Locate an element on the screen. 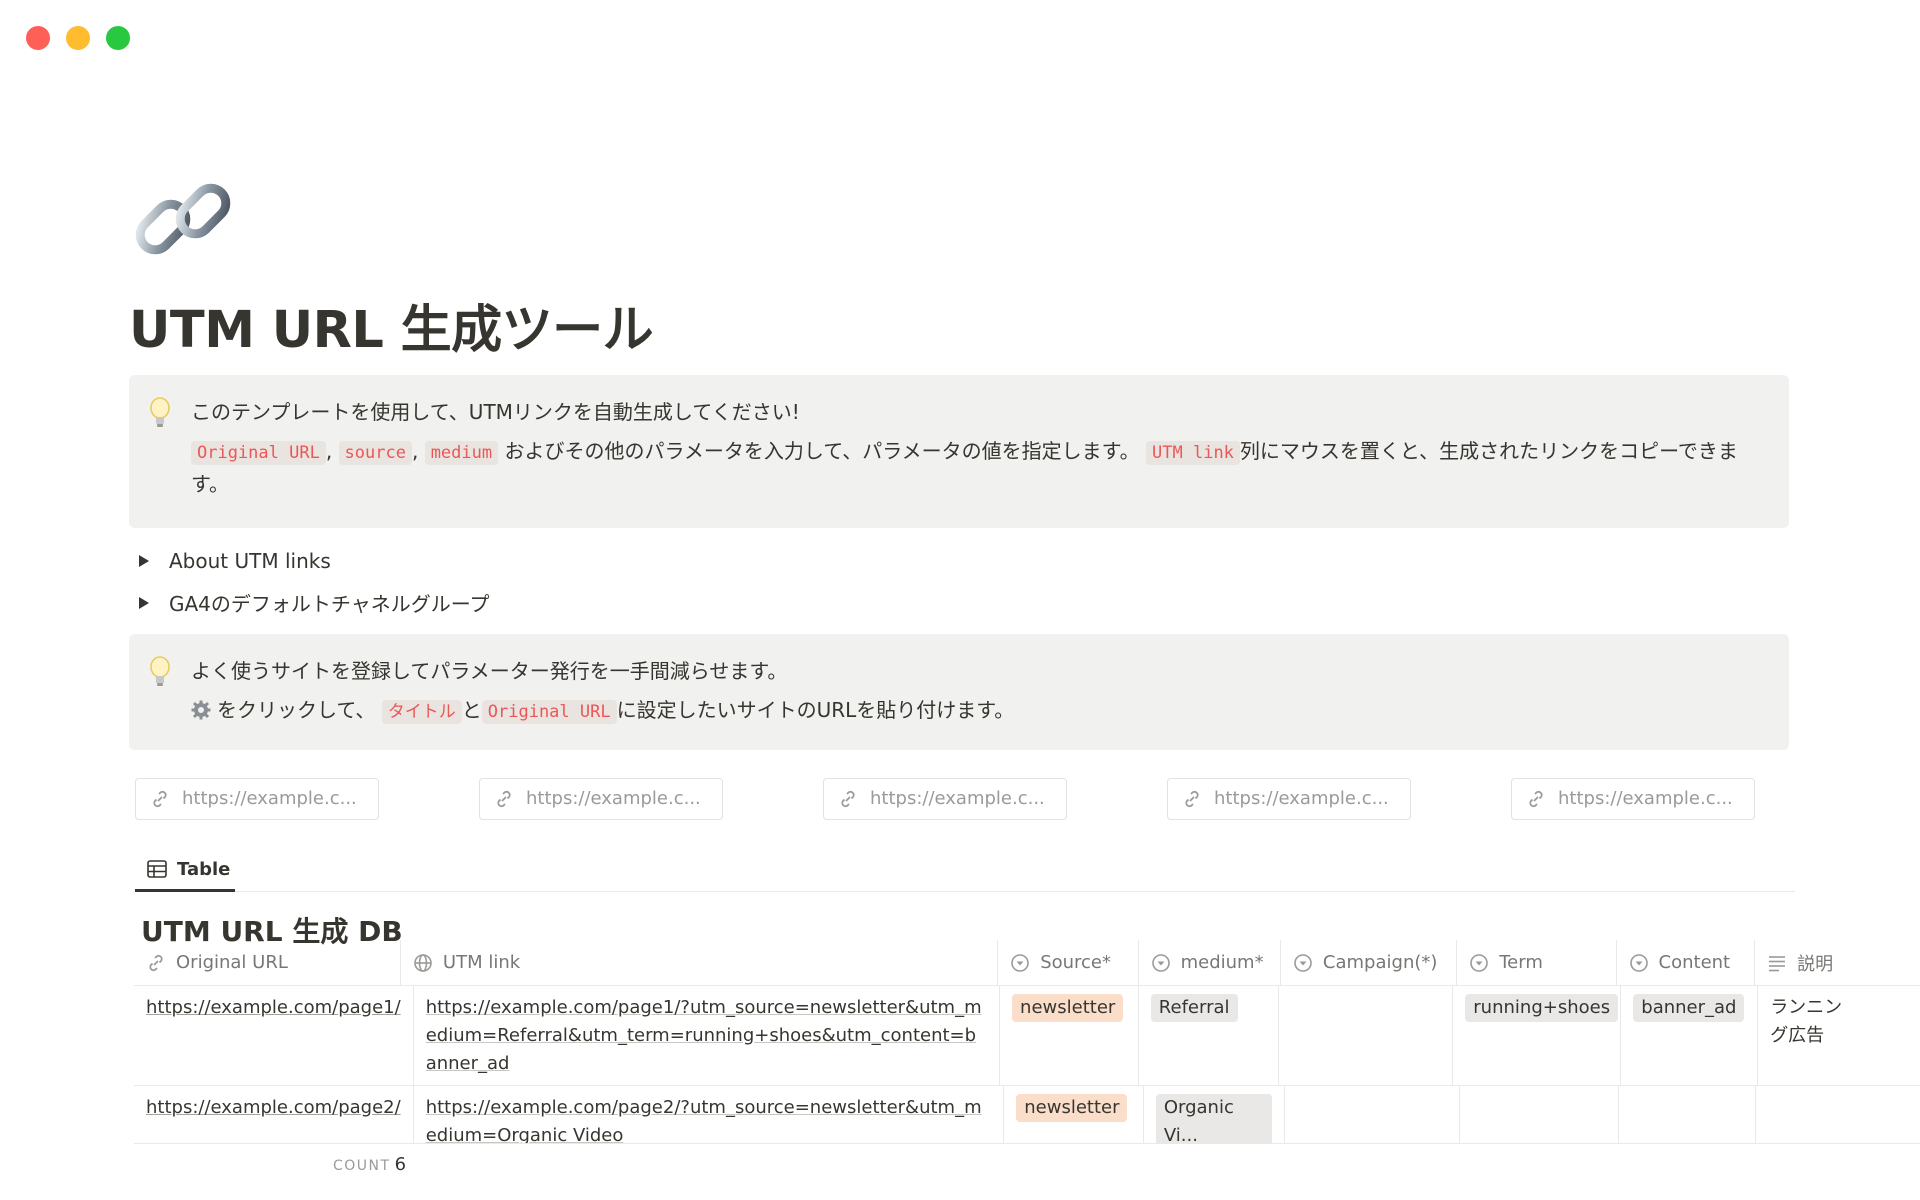 The width and height of the screenshot is (1920, 1200). gear-icon is located at coordinates (201, 710).